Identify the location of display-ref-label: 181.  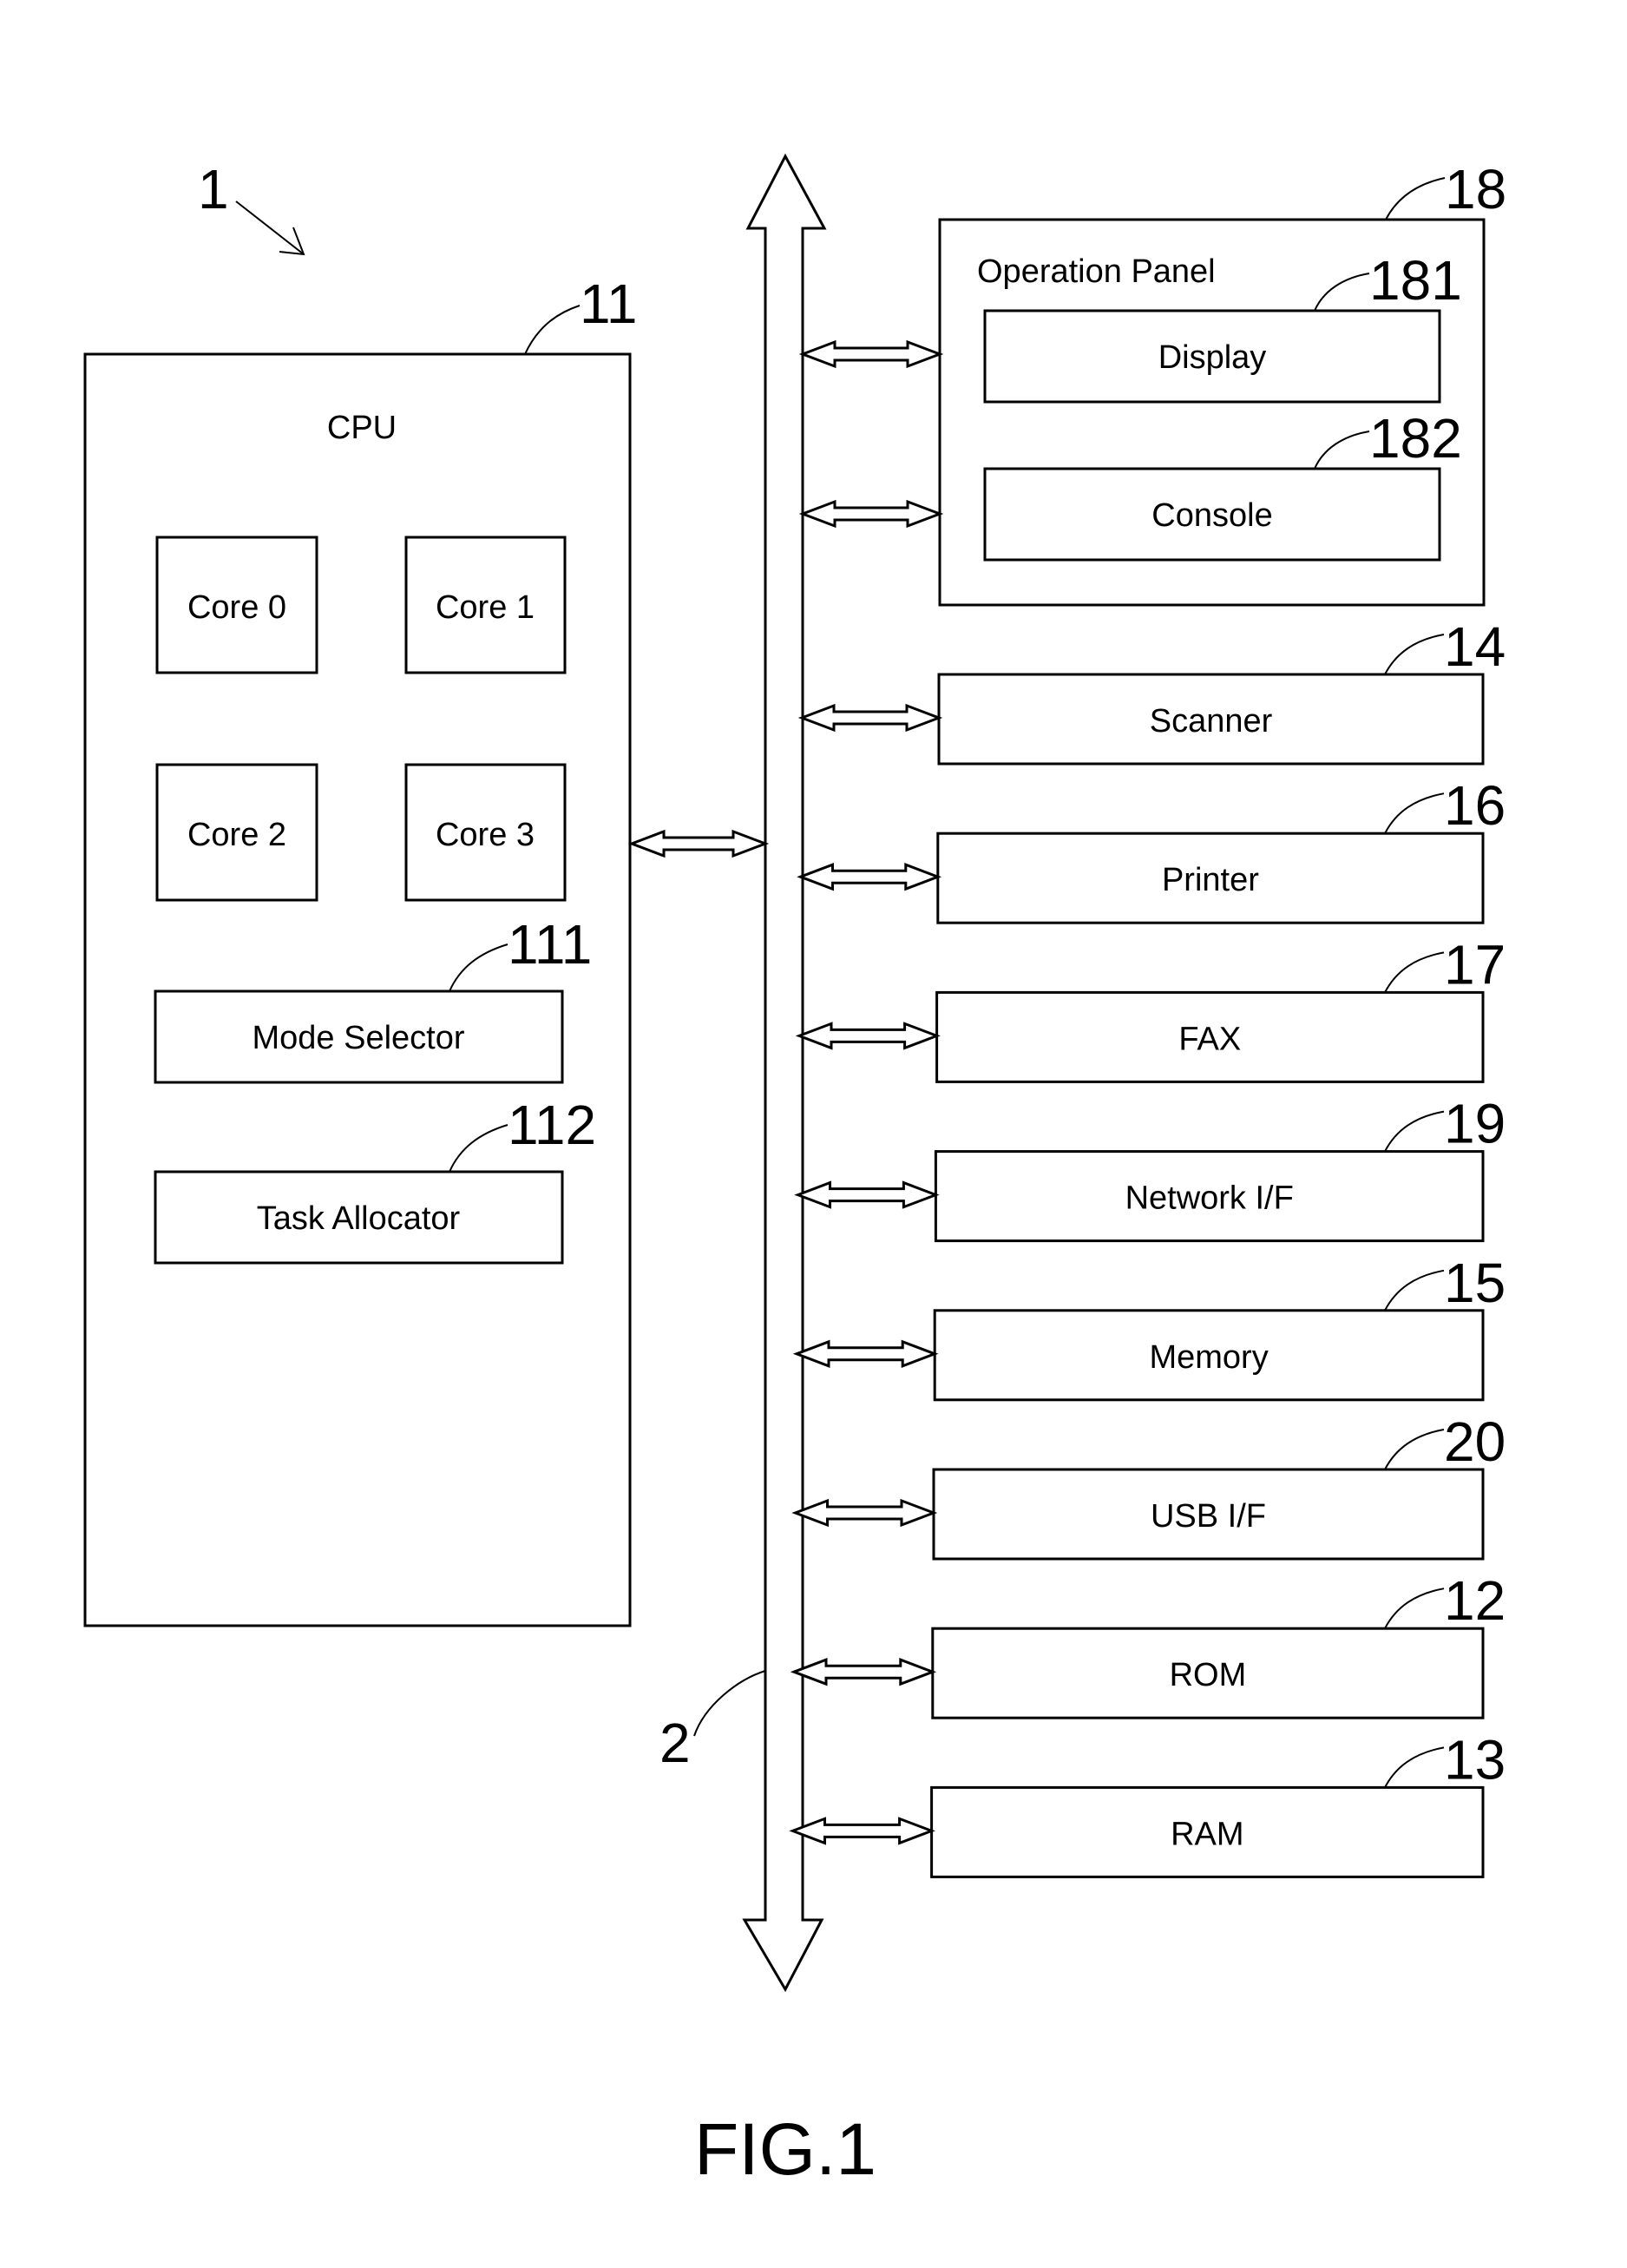
(1415, 280).